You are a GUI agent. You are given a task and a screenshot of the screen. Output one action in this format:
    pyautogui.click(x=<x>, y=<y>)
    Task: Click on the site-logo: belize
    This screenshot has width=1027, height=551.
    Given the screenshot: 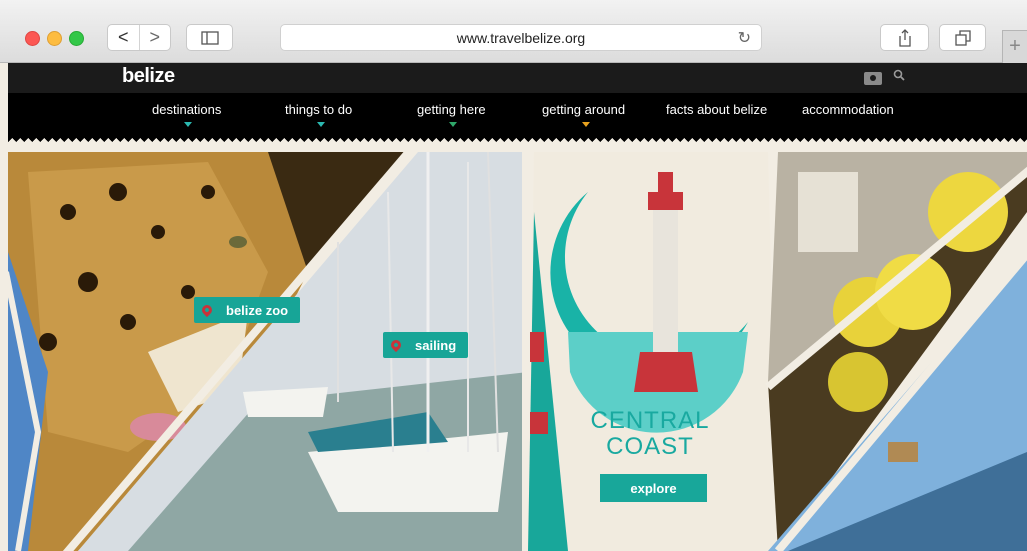 What is the action you would take?
    pyautogui.click(x=148, y=76)
    